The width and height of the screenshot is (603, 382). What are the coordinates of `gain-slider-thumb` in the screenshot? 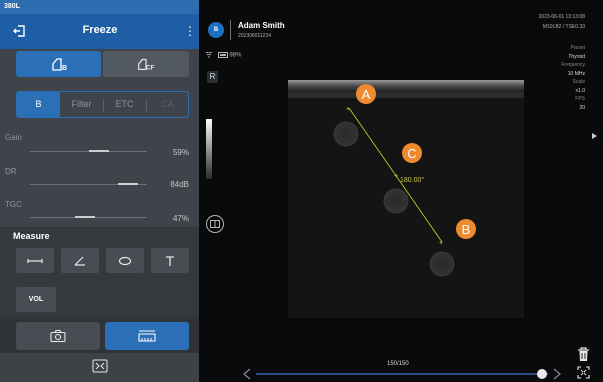 It's located at (99, 151).